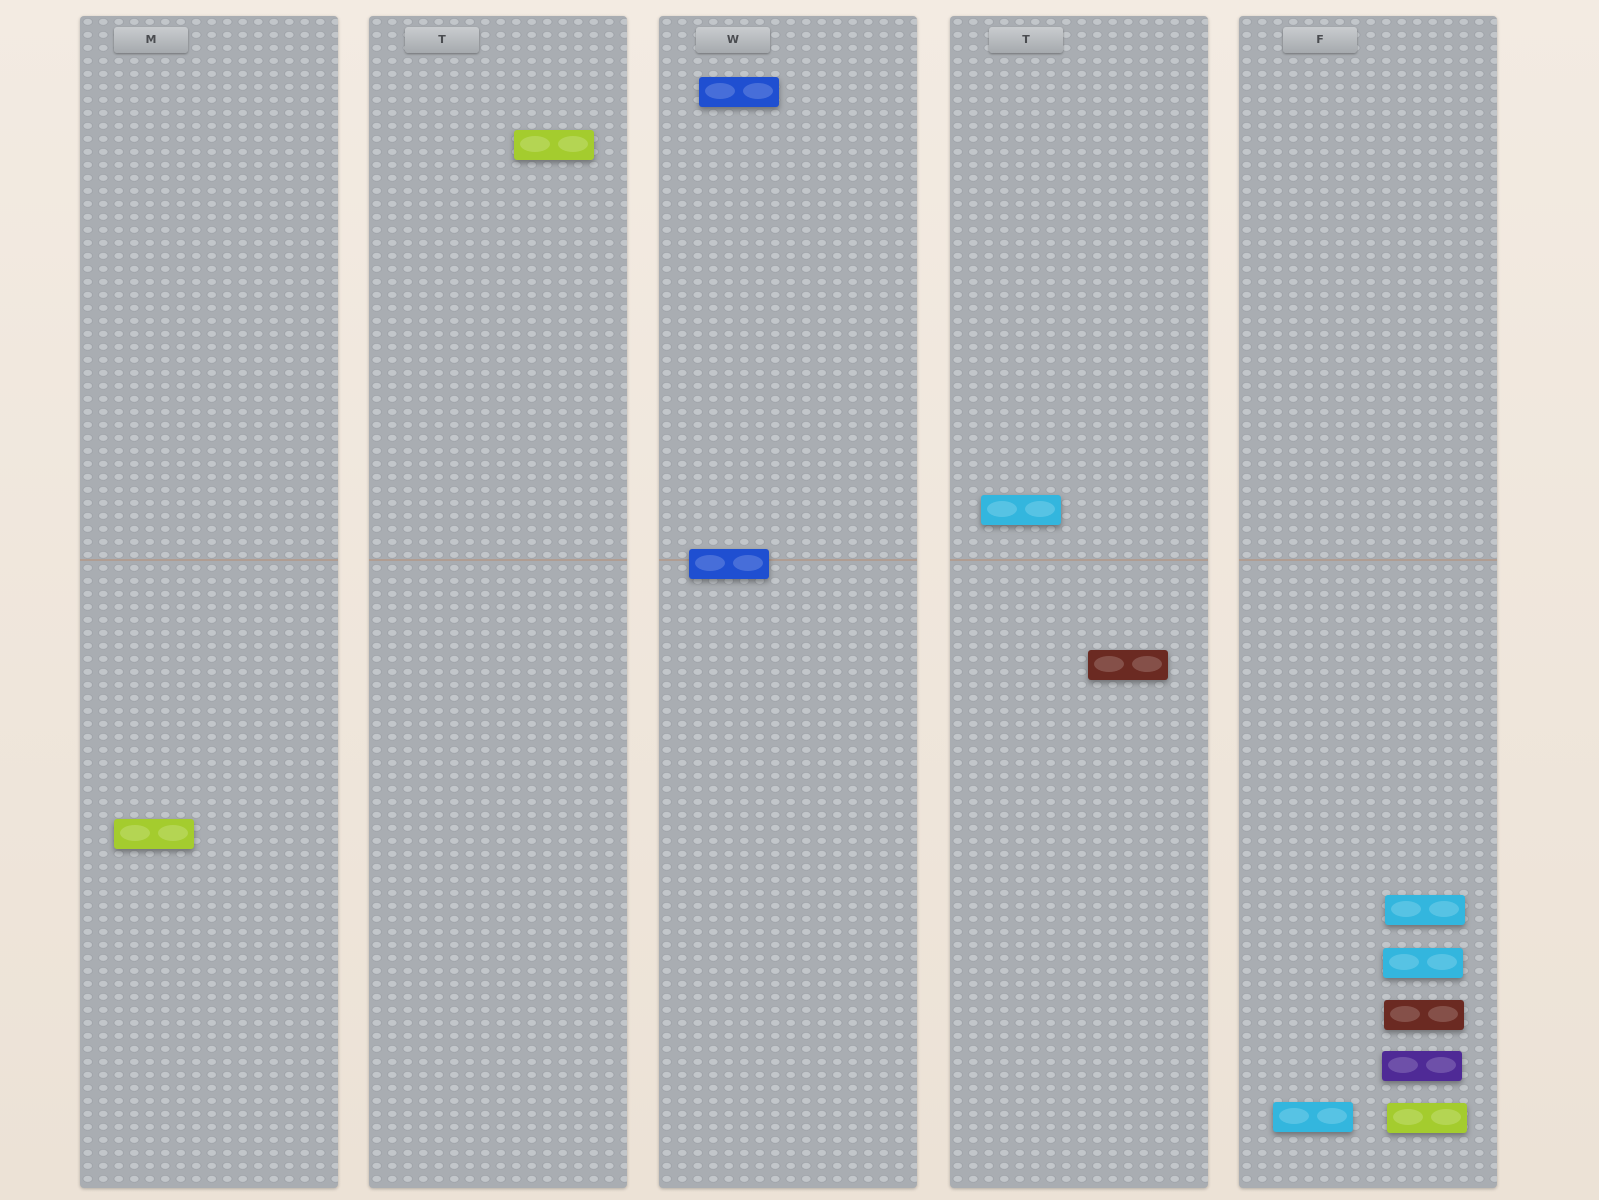  Describe the element at coordinates (733, 40) in the screenshot. I see `day-tag-wed: W` at that location.